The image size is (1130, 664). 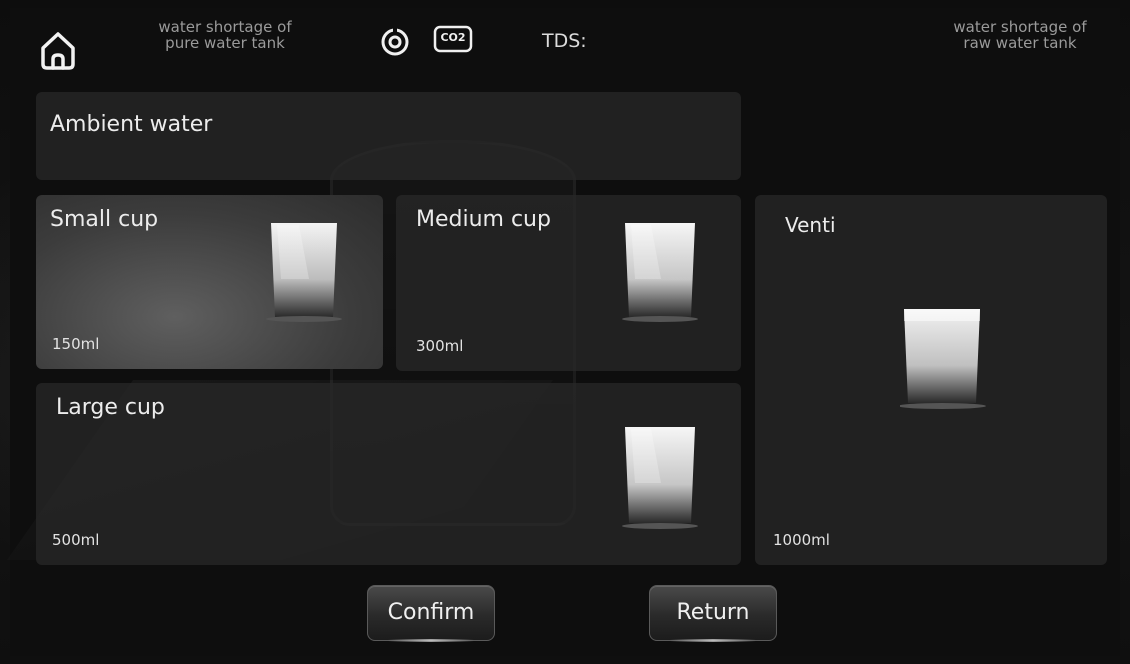 What do you see at coordinates (76, 344) in the screenshot?
I see `cup-volume: 150ml` at bounding box center [76, 344].